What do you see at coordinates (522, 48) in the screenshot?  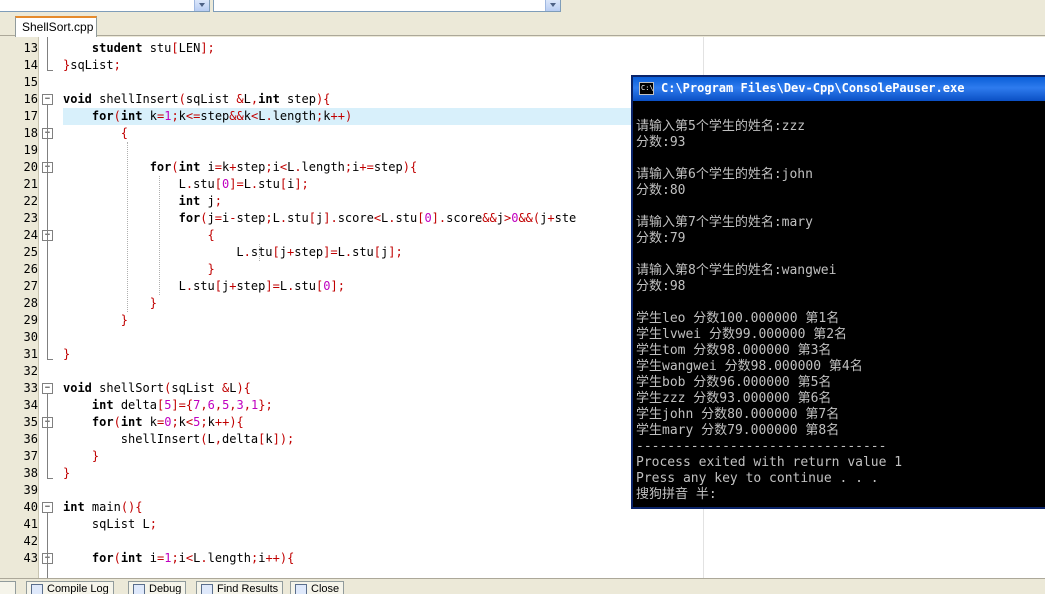 I see `code-line: 13 student stu[LEN];` at bounding box center [522, 48].